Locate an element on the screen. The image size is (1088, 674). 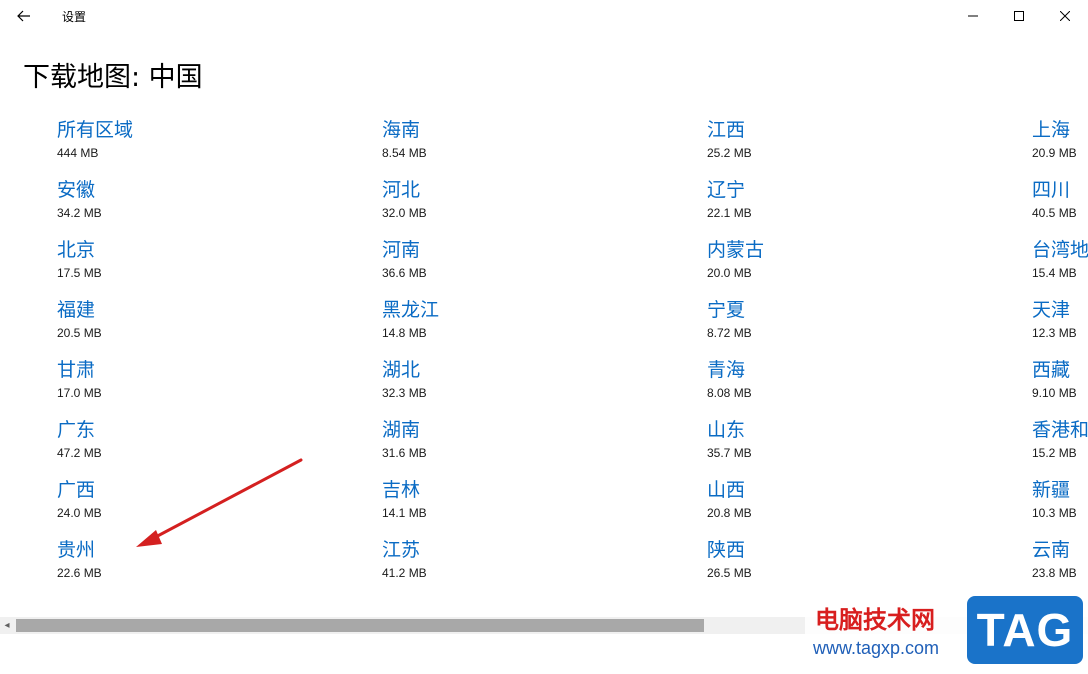
region-name: 福建 is located at coordinates (76, 310).